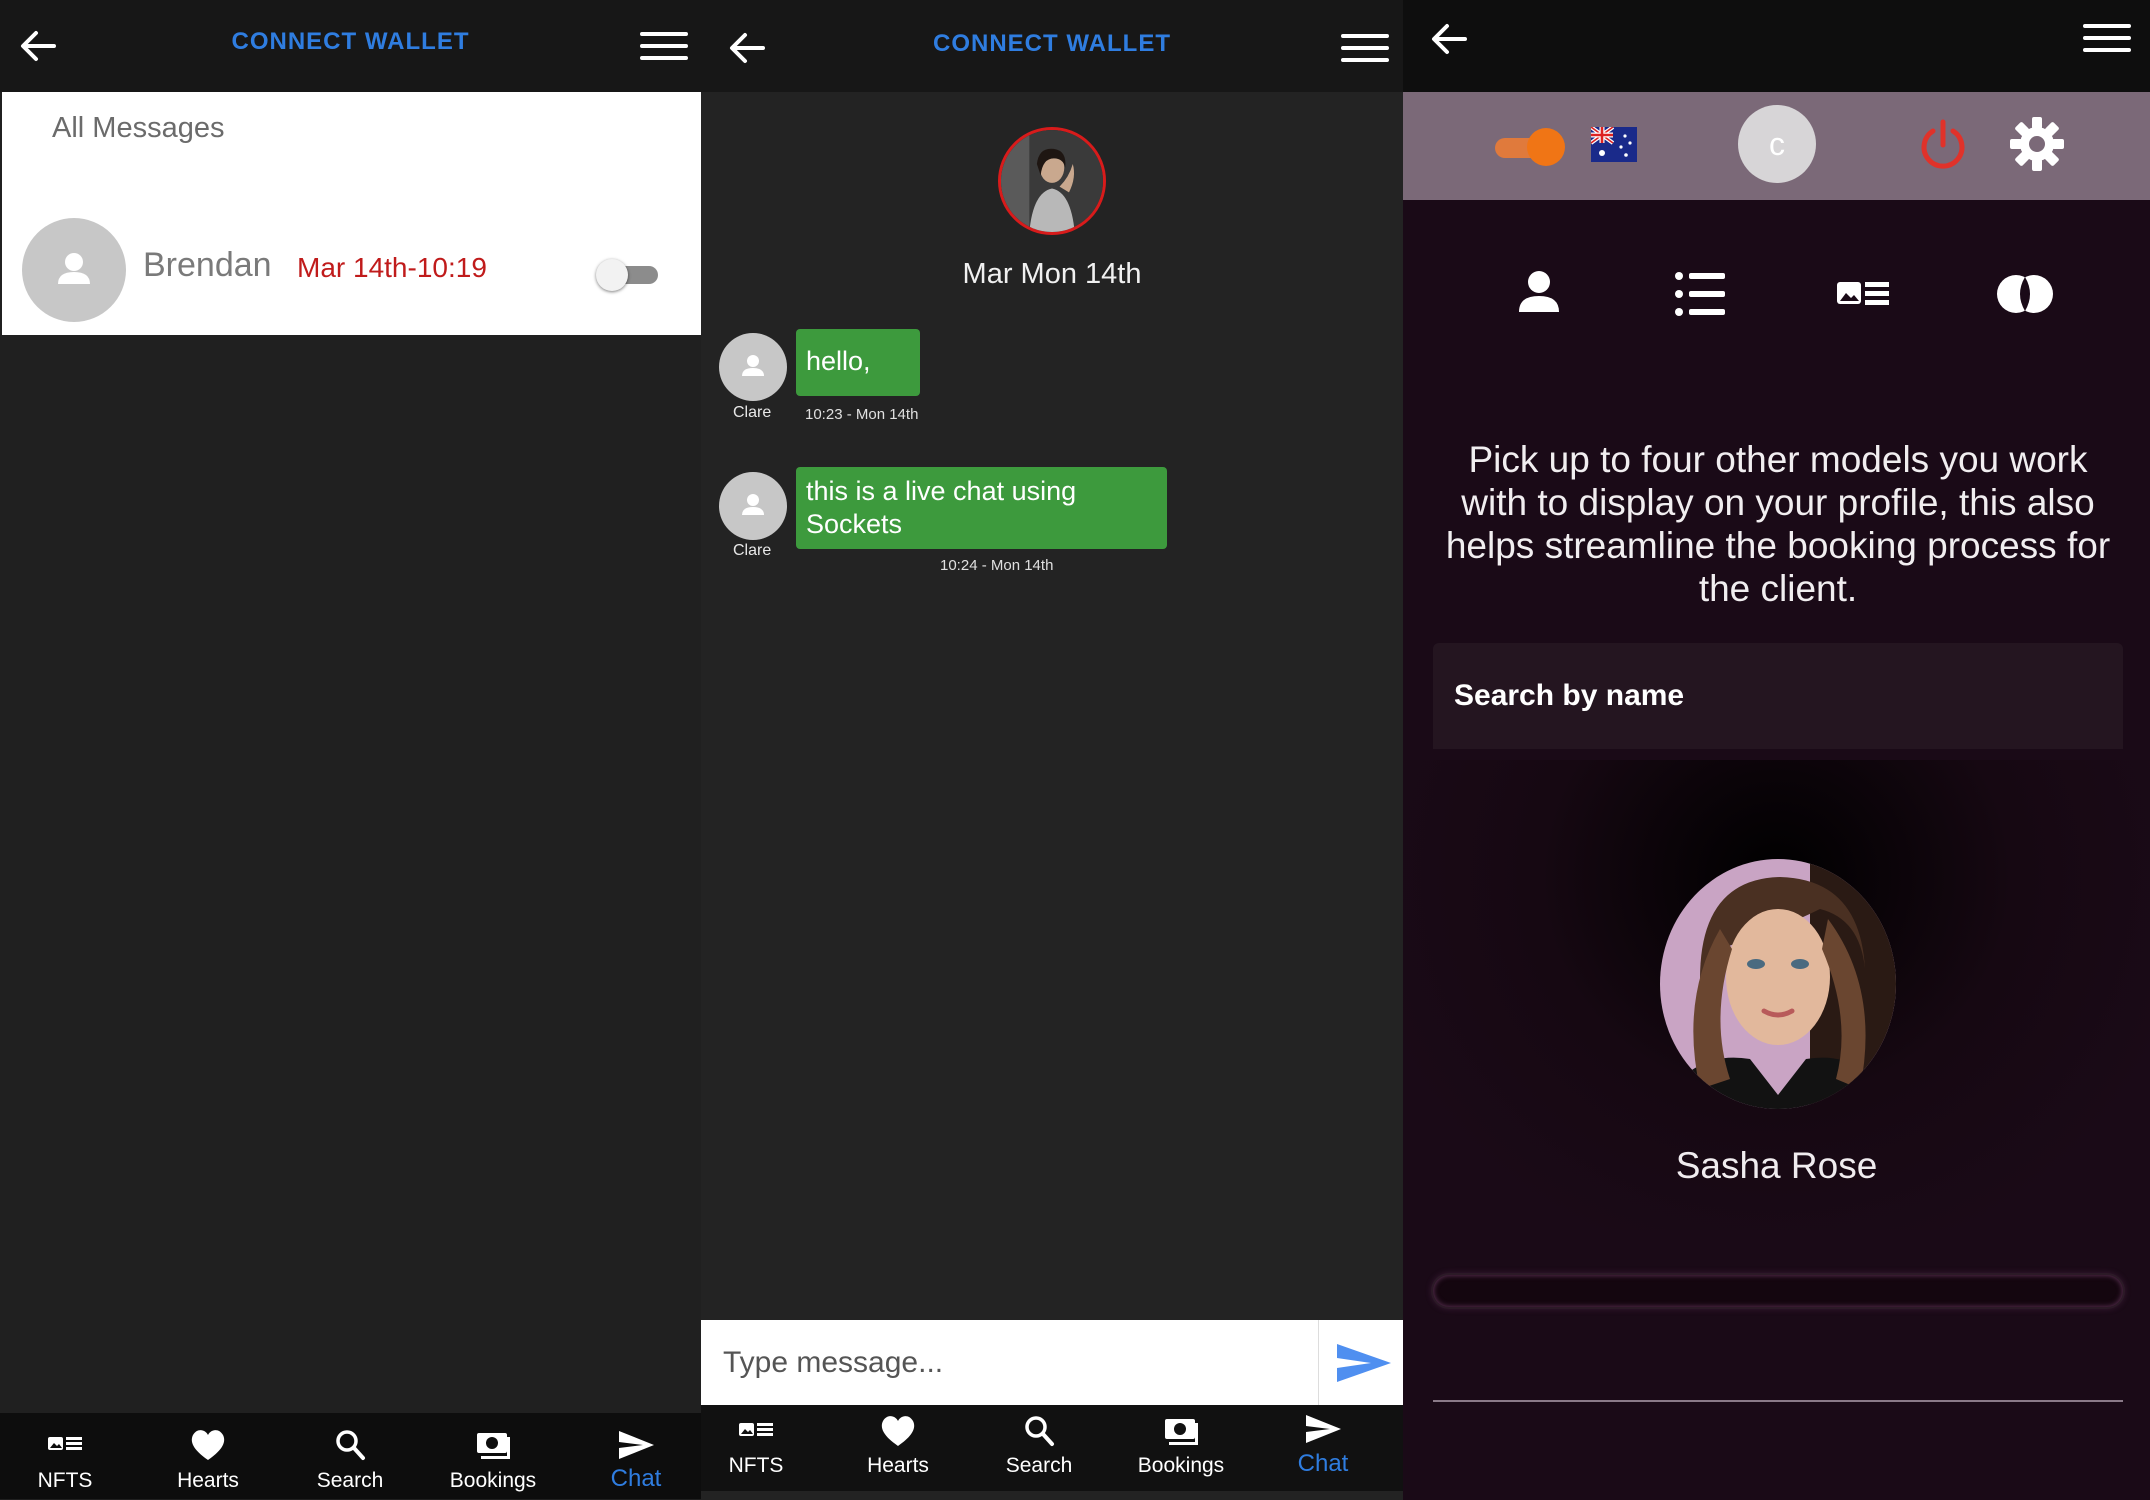 The image size is (2150, 1500). I want to click on conversation-time: Mar 14th-10:19, so click(392, 267).